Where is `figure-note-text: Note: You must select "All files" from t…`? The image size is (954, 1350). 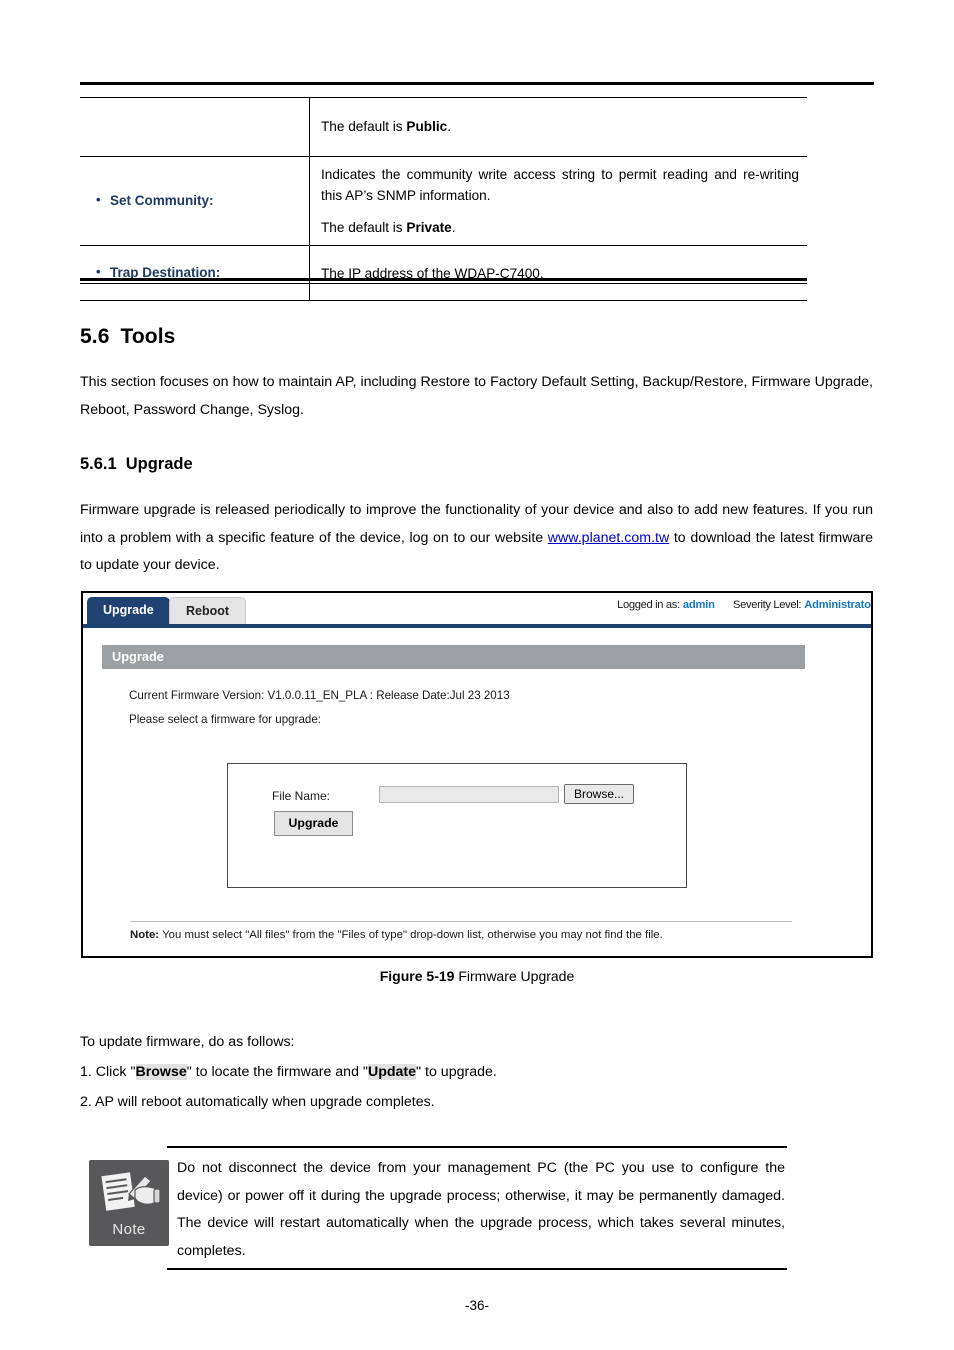 figure-note-text: Note: You must select "All files" from t… is located at coordinates (396, 935).